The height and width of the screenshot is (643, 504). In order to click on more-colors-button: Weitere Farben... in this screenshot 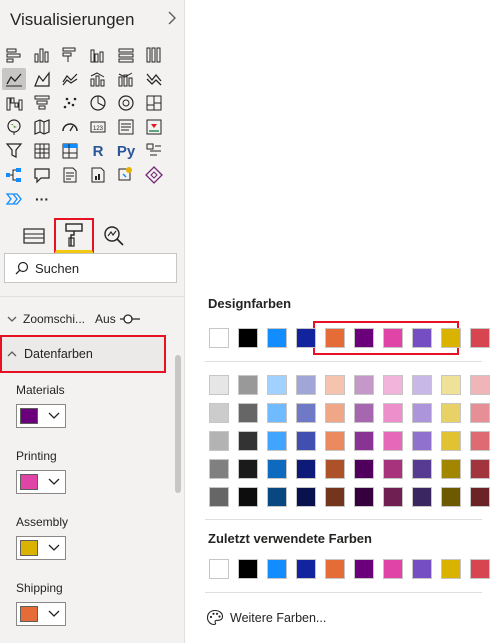, I will do `click(266, 618)`.